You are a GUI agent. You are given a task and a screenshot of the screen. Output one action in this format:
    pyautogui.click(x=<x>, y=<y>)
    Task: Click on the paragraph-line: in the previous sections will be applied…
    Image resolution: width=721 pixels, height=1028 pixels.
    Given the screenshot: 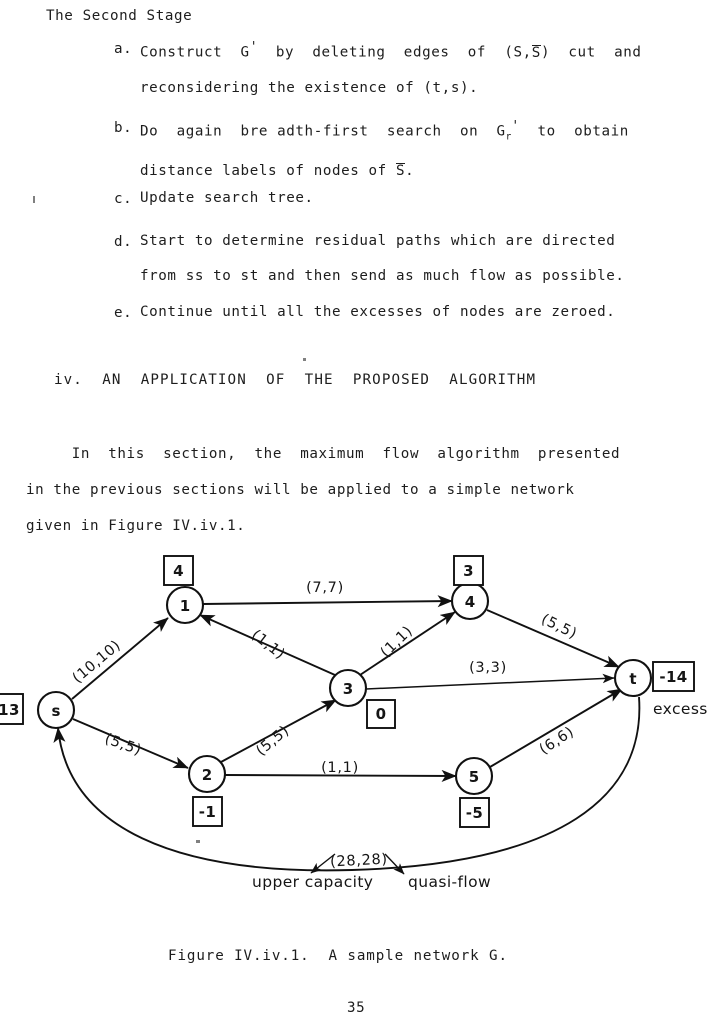 What is the action you would take?
    pyautogui.click(x=300, y=490)
    